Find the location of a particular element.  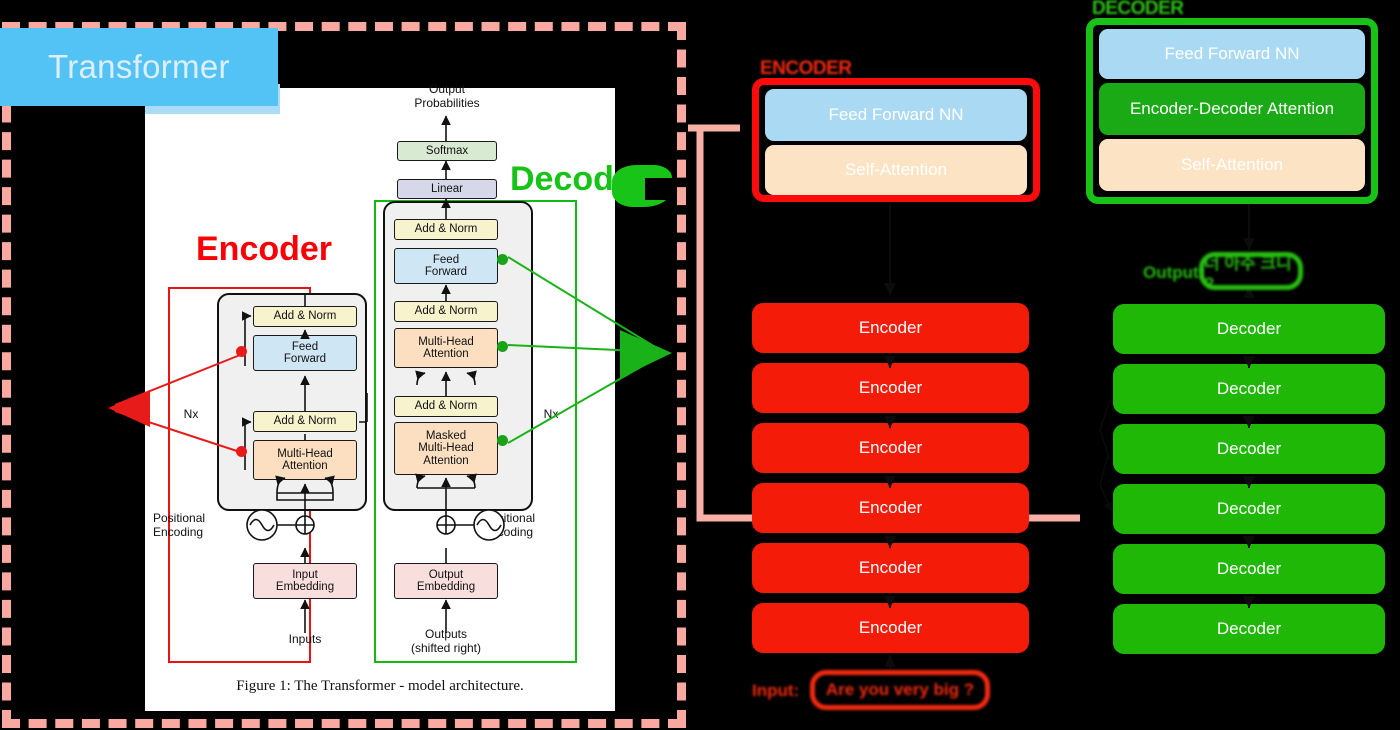

input-text-chip: Are you very big ? is located at coordinates (900, 690).